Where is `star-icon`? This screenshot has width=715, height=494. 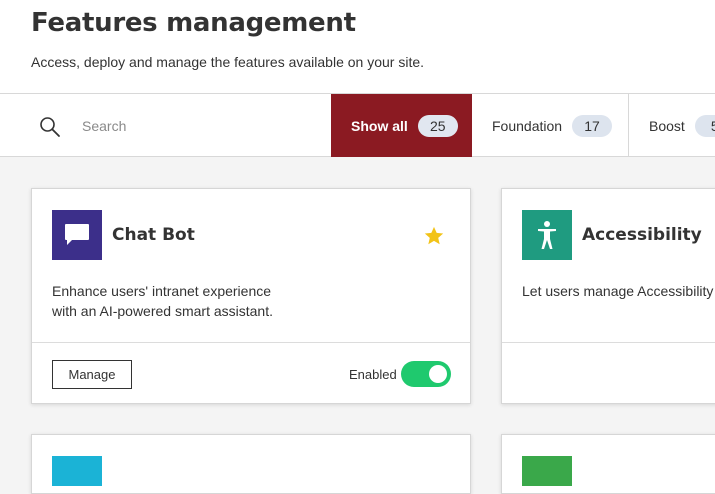 star-icon is located at coordinates (434, 236).